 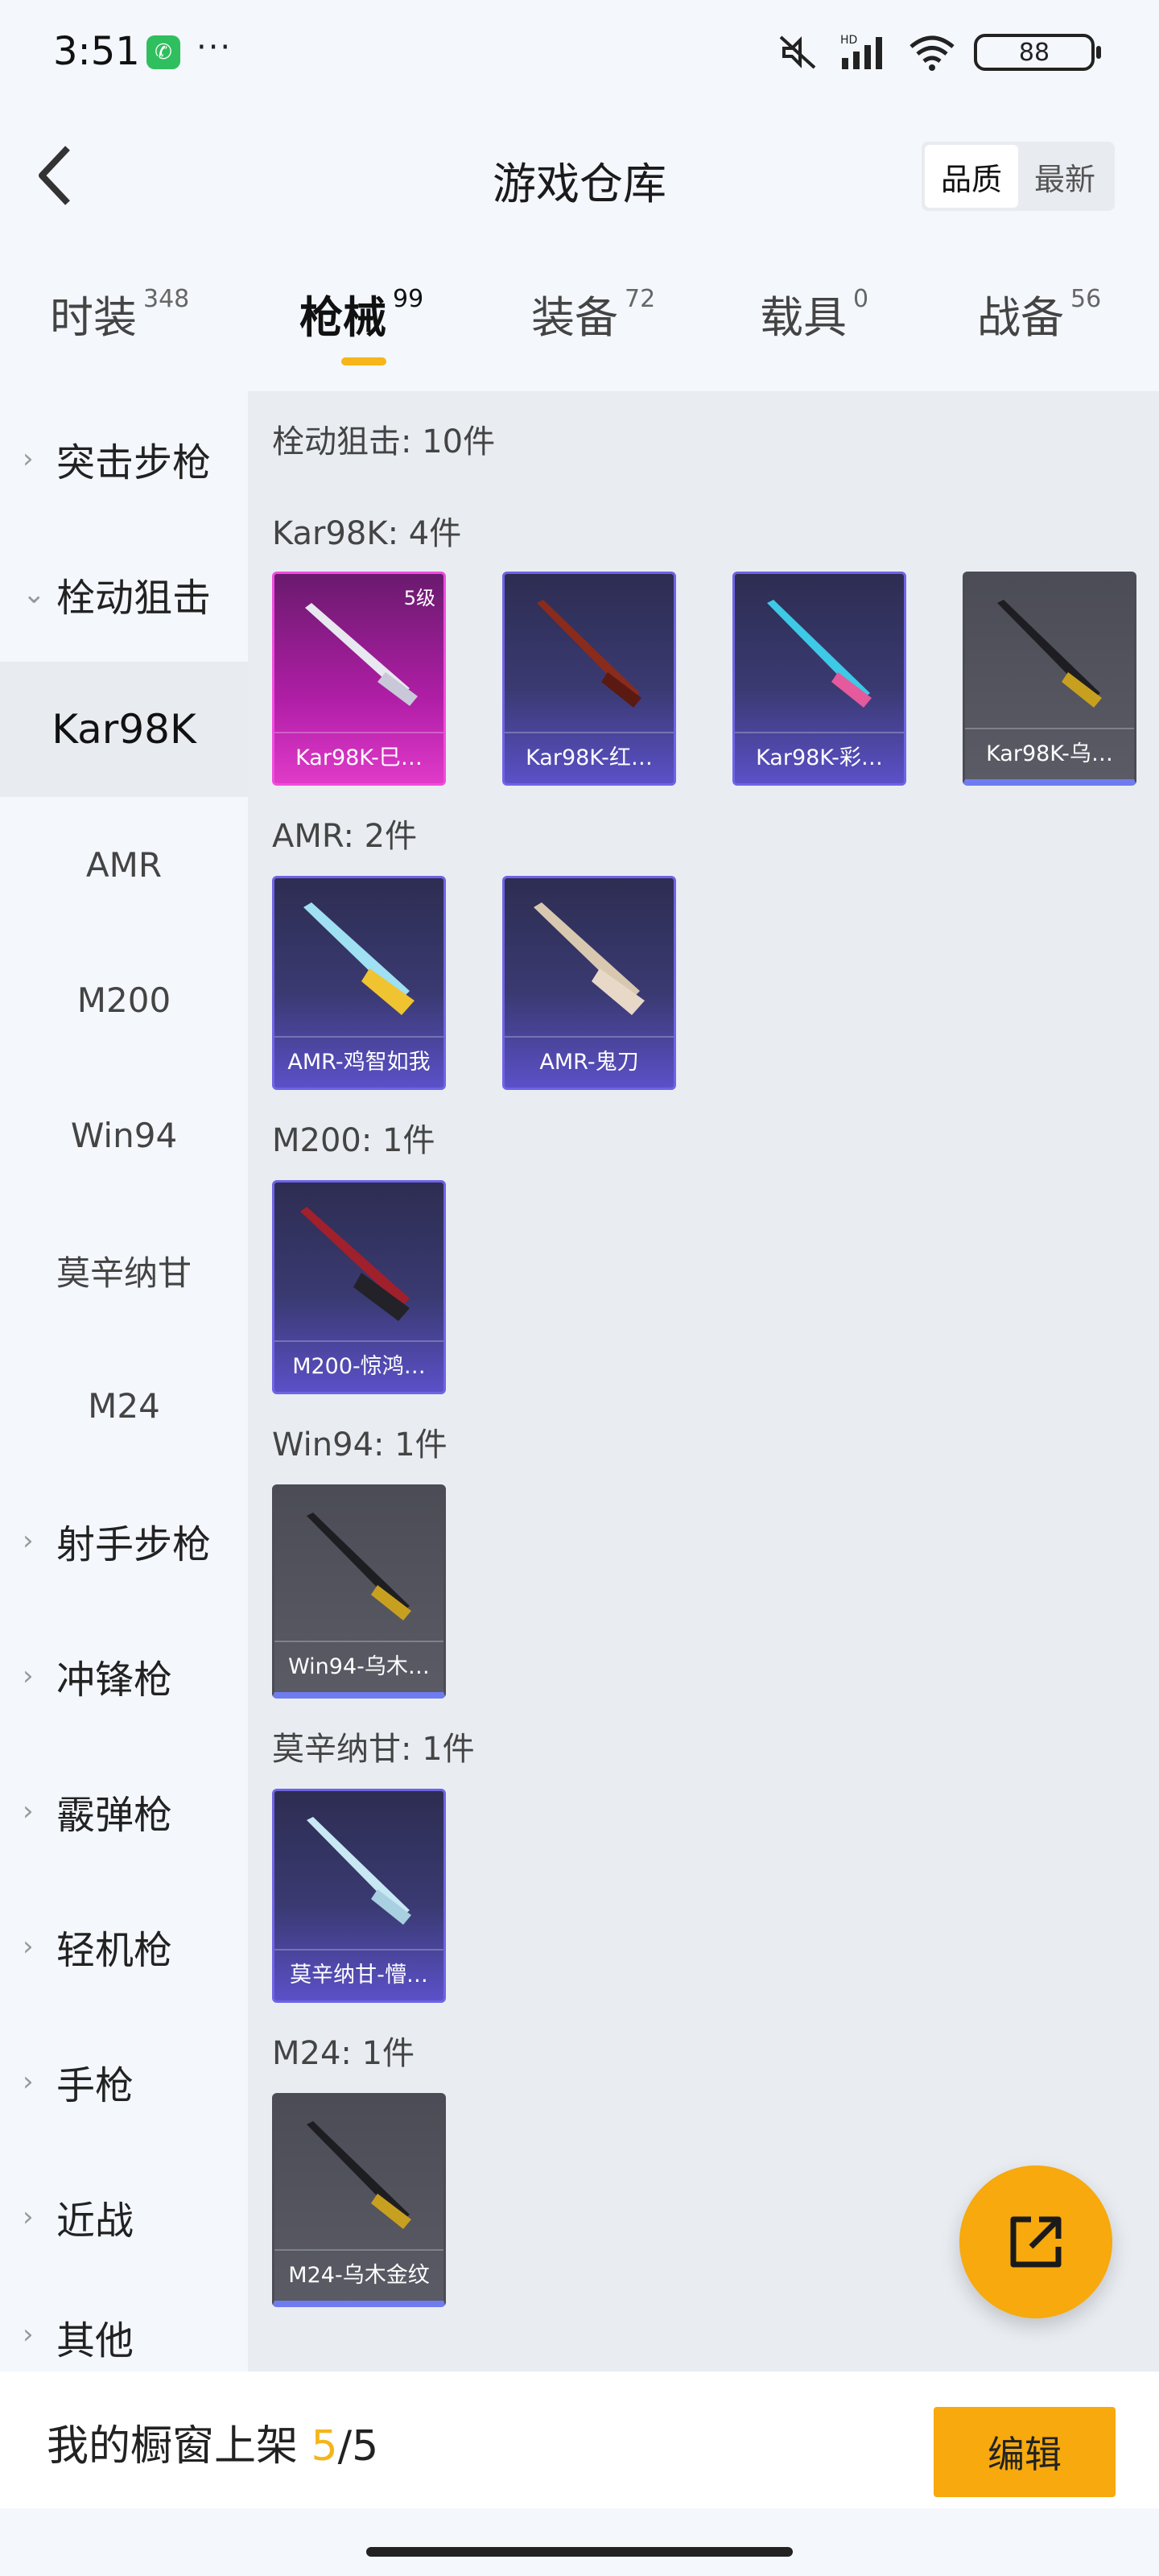 I want to click on sidebar-sub-label: Win94, so click(x=124, y=1135).